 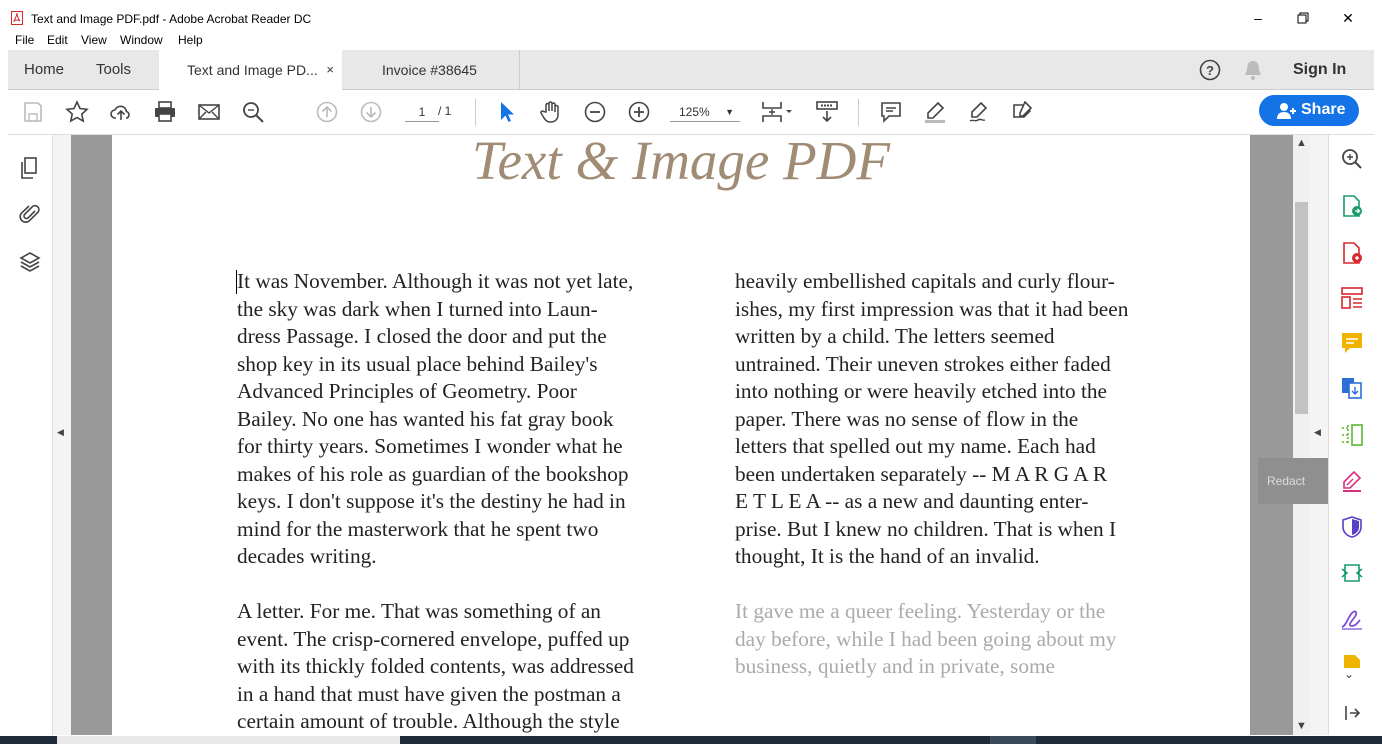 I want to click on menu-edit: Edit, so click(x=57, y=40).